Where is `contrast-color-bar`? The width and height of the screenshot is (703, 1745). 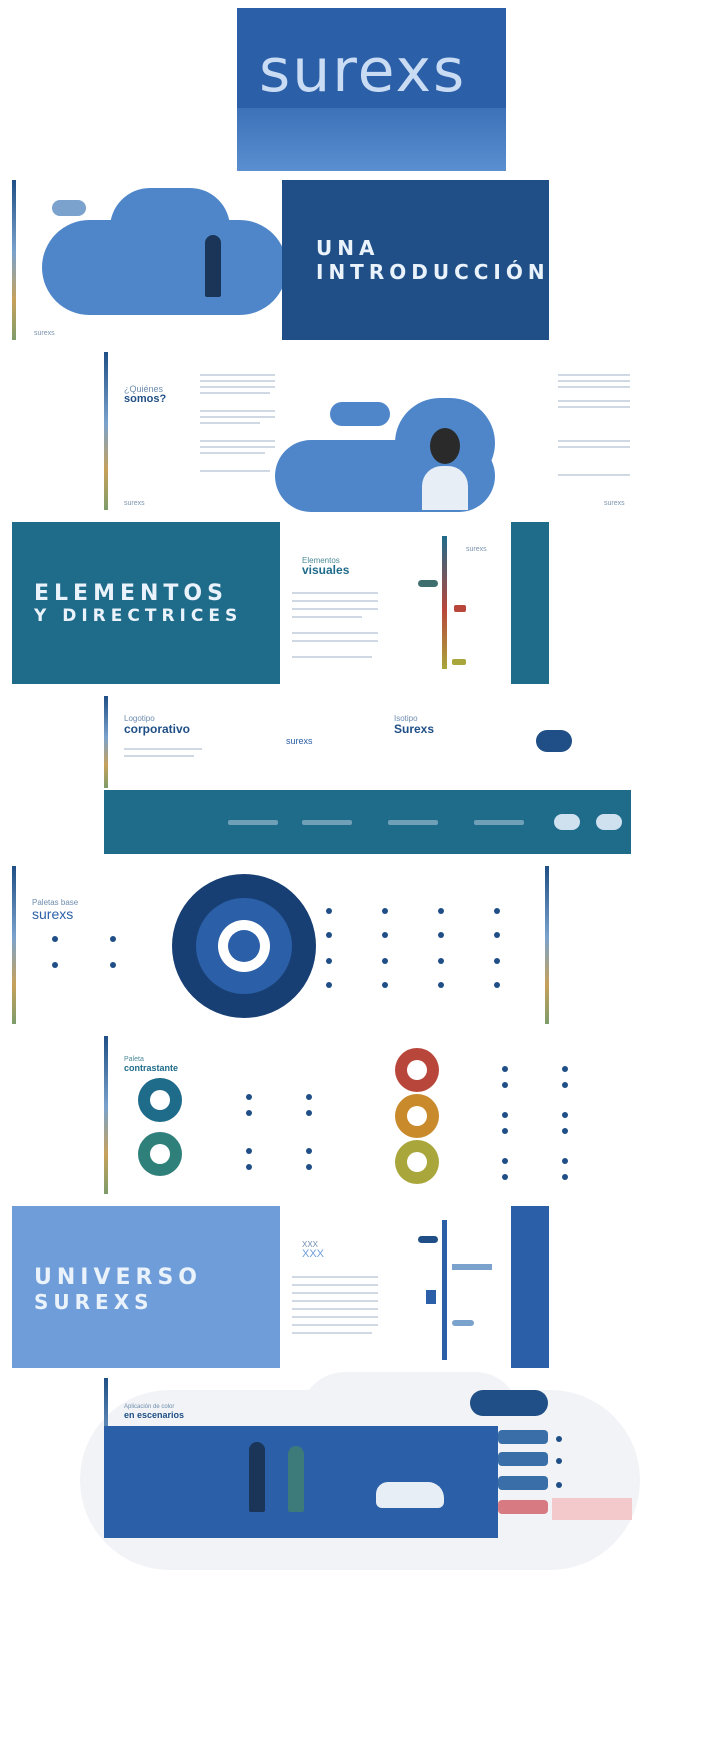 contrast-color-bar is located at coordinates (106, 1115).